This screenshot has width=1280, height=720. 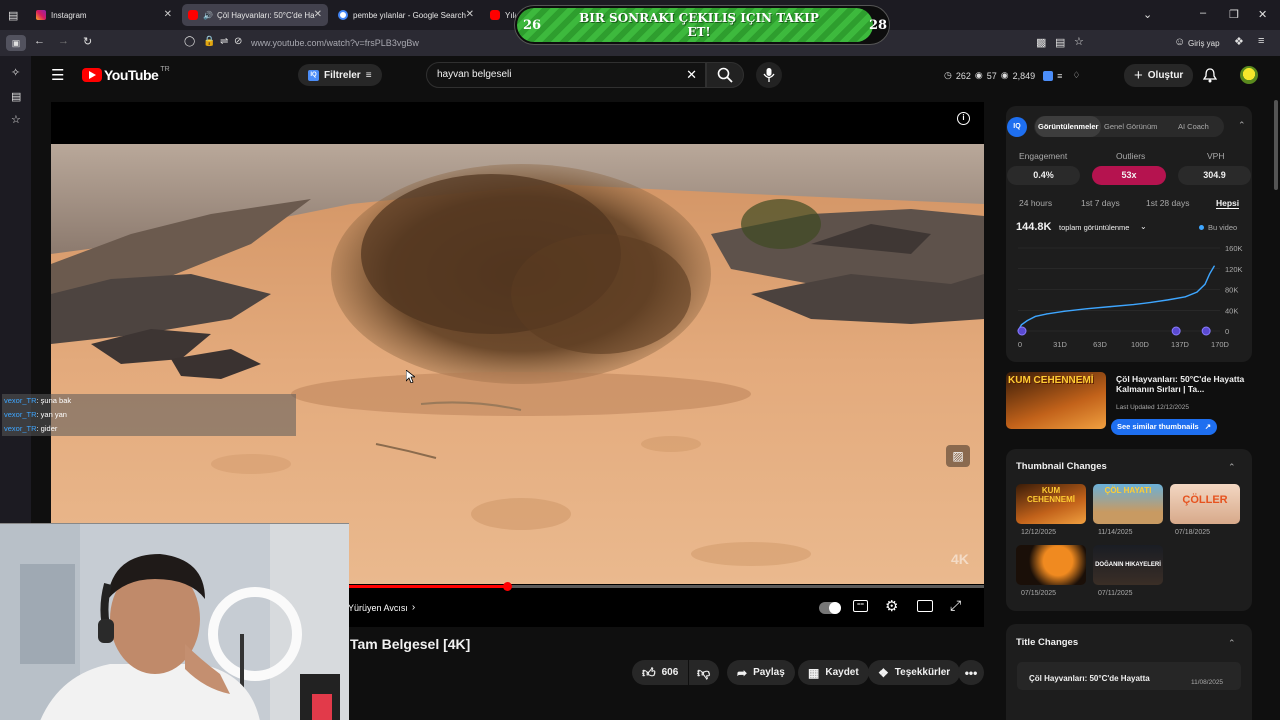 What do you see at coordinates (1094, 227) in the screenshot?
I see `views-dropdown: toplam görüntülenme` at bounding box center [1094, 227].